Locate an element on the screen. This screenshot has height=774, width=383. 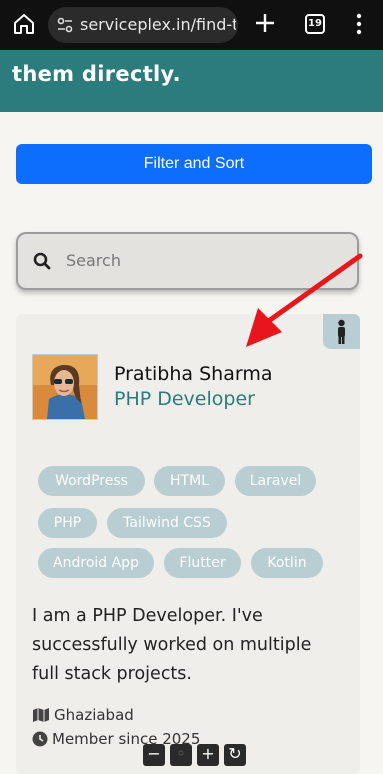
site-settings-icon is located at coordinates (65, 25).